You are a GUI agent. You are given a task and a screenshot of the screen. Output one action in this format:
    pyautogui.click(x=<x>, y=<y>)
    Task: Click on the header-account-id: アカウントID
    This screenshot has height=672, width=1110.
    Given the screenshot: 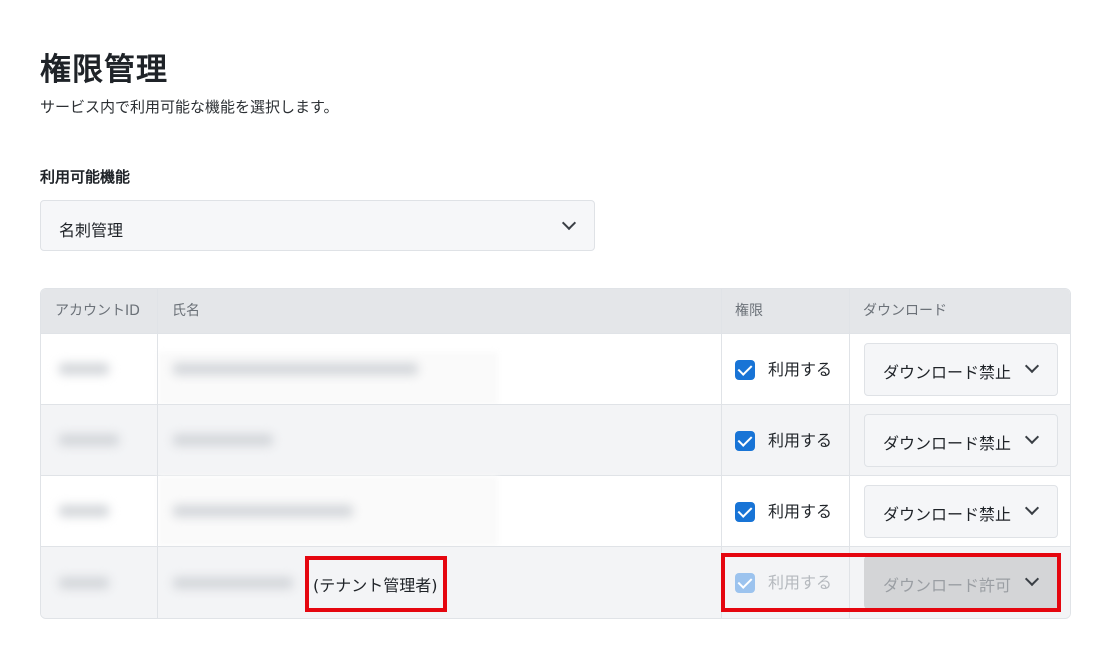 What is the action you would take?
    pyautogui.click(x=97, y=311)
    